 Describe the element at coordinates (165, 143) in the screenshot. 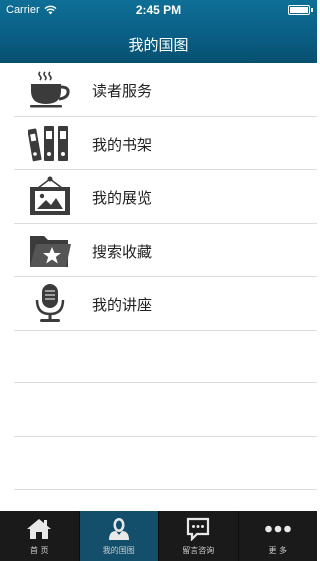

I see `menu-item-my-bookshelf: 我的书架` at that location.